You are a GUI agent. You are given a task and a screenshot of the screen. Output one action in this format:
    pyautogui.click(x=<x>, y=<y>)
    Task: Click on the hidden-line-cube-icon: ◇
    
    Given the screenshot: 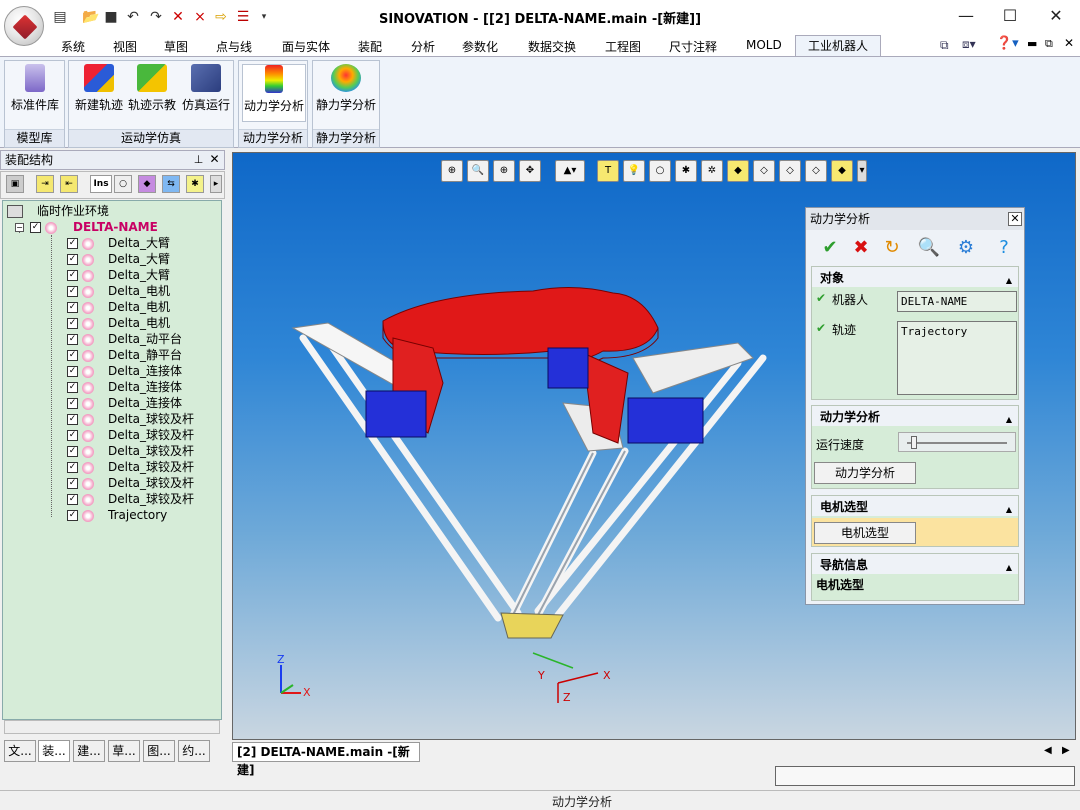 What is the action you would take?
    pyautogui.click(x=790, y=171)
    